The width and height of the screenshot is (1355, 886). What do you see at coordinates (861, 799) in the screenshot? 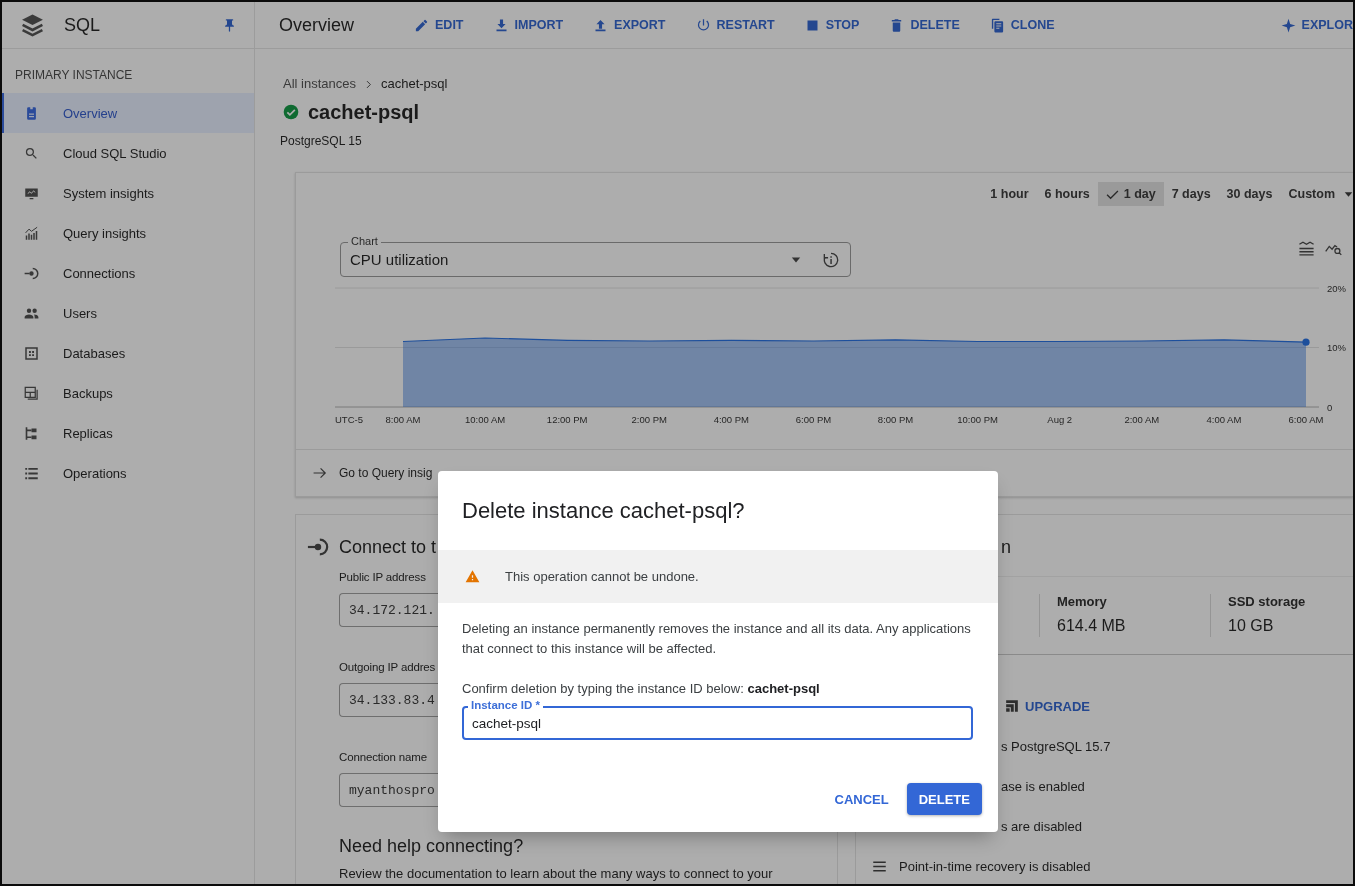
I see `cancel-button: CANCEL` at bounding box center [861, 799].